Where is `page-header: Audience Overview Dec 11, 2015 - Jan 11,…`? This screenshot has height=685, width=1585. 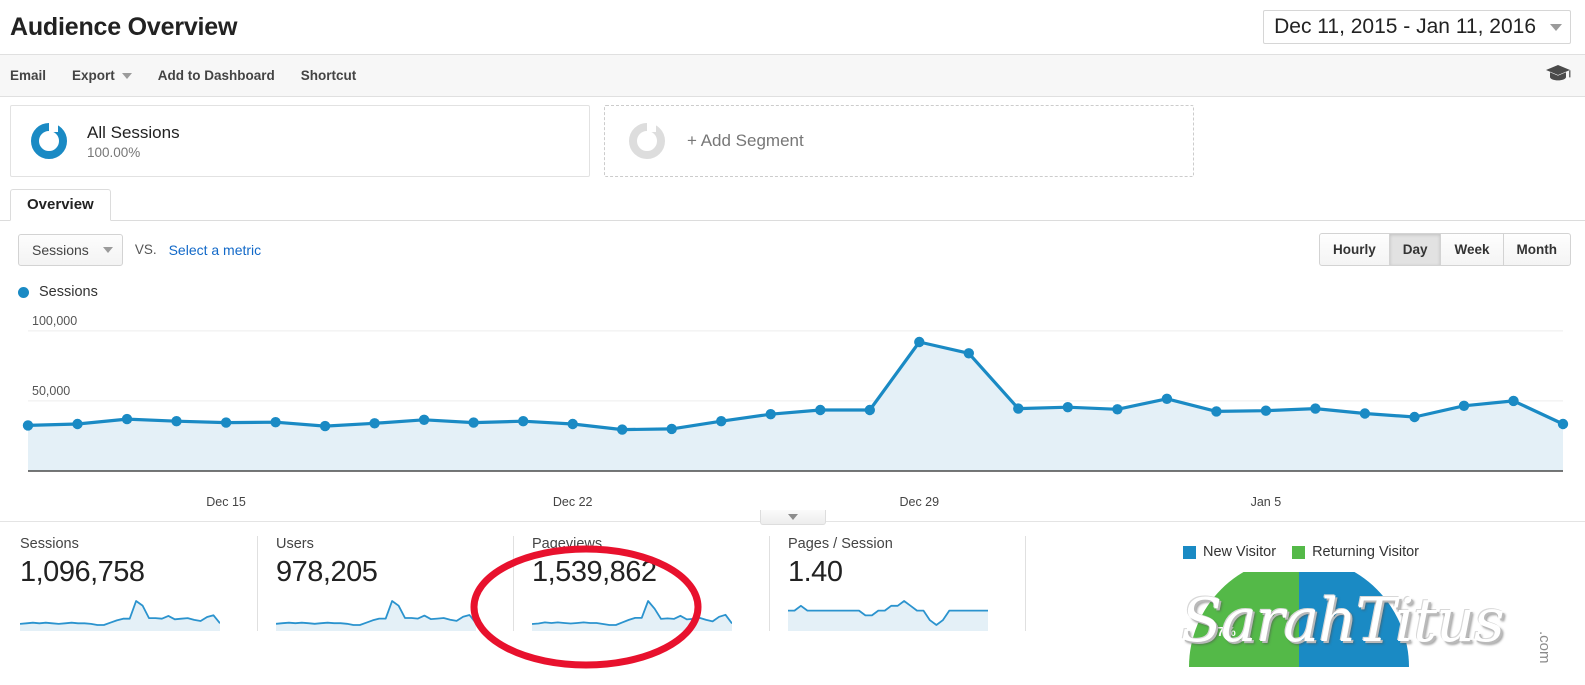
page-header: Audience Overview Dec 11, 2015 - Jan 11,… is located at coordinates (792, 27).